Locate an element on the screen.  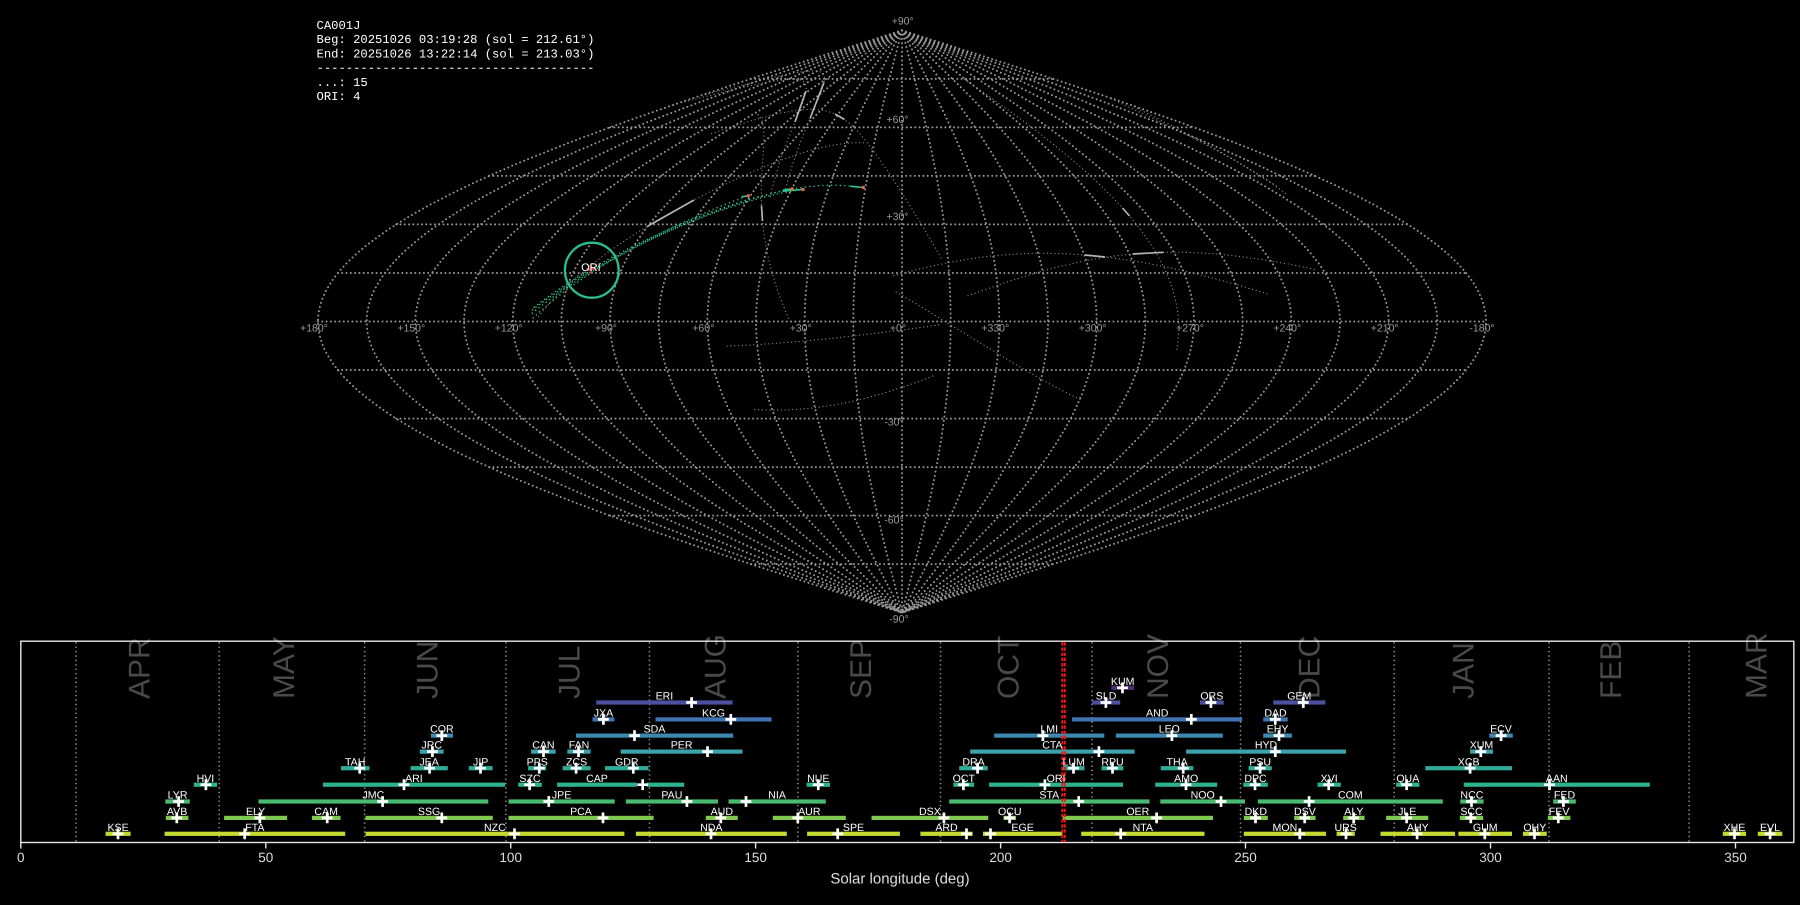
svg-text: GEM is located at coordinates (1299, 697).